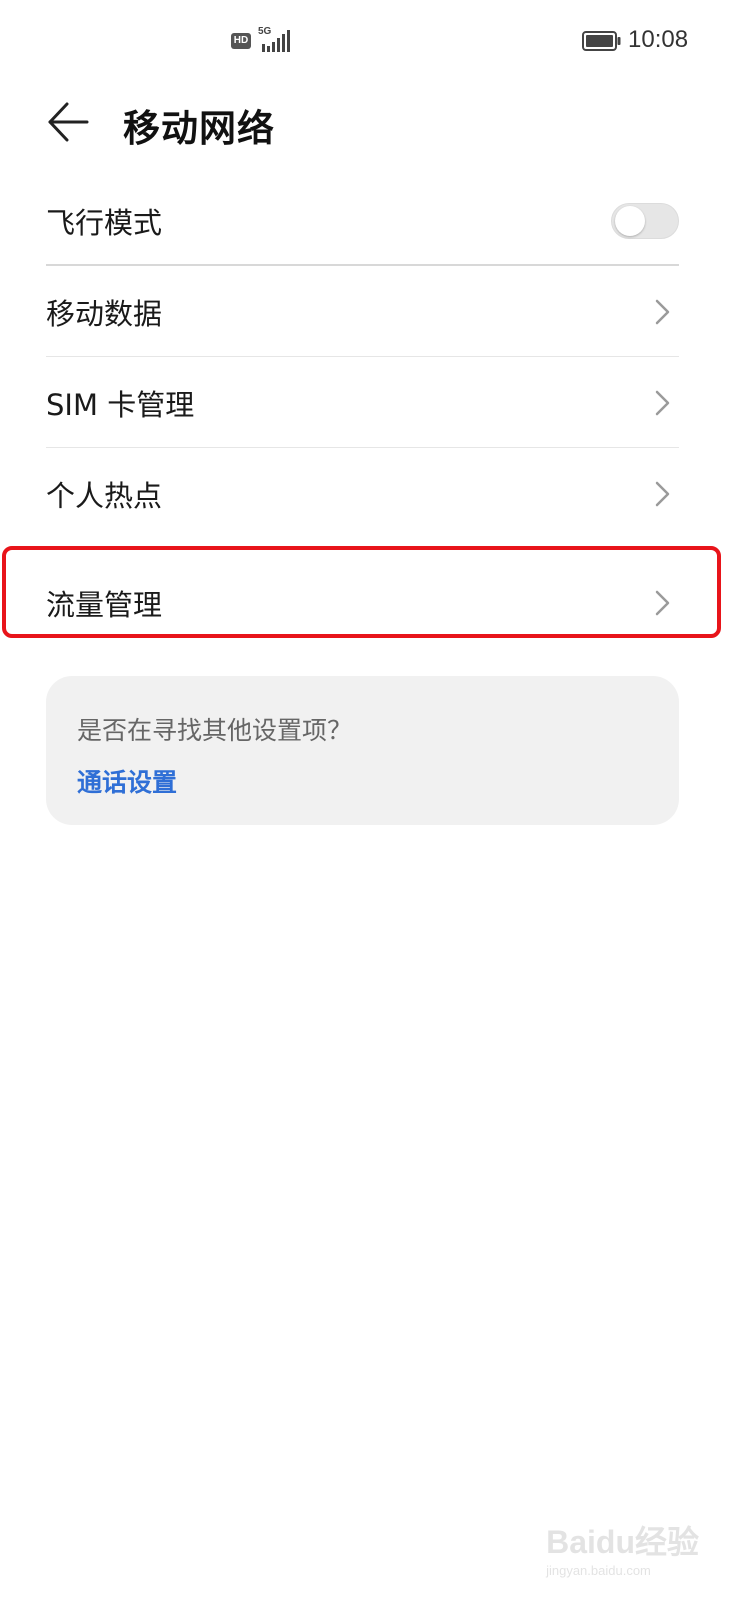 The image size is (739, 1600). Describe the element at coordinates (362, 402) in the screenshot. I see `list-item-sim-management: SIM 卡管理` at that location.